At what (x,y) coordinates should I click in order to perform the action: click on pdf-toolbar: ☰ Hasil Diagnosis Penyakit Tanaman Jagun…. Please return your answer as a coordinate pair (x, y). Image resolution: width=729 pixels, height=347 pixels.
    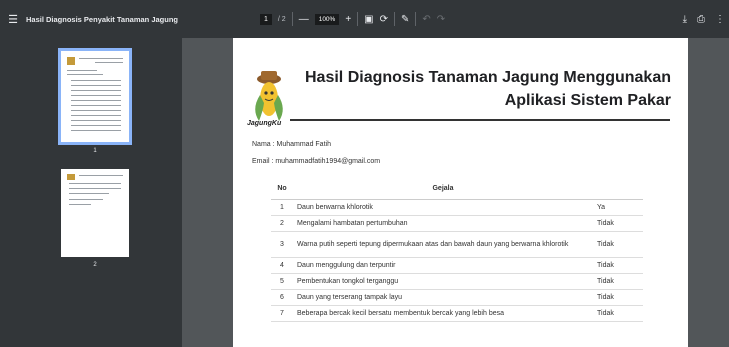
    Looking at the image, I should click on (364, 19).